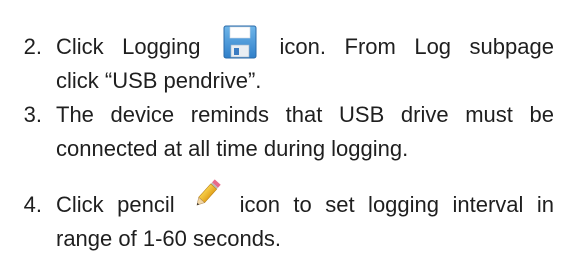 This screenshot has width=568, height=269. Describe the element at coordinates (128, 46) in the screenshot. I see `step-text: Click Logging` at that location.